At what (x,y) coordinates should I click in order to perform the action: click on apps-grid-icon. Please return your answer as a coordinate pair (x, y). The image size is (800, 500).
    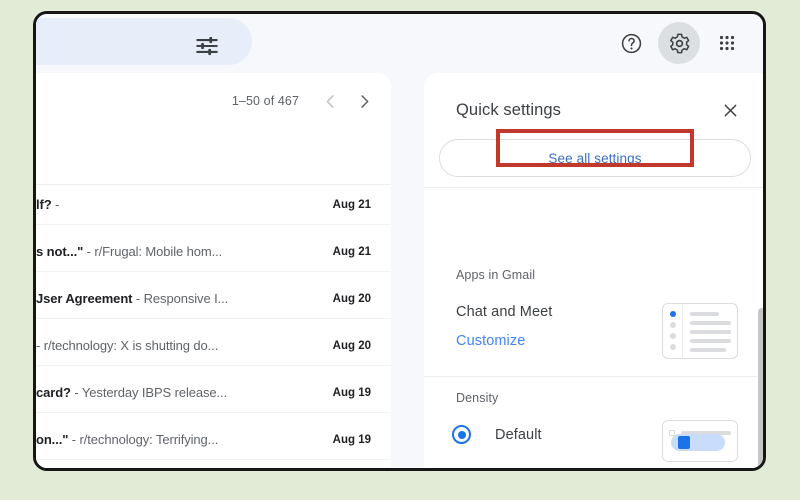
    Looking at the image, I should click on (727, 43).